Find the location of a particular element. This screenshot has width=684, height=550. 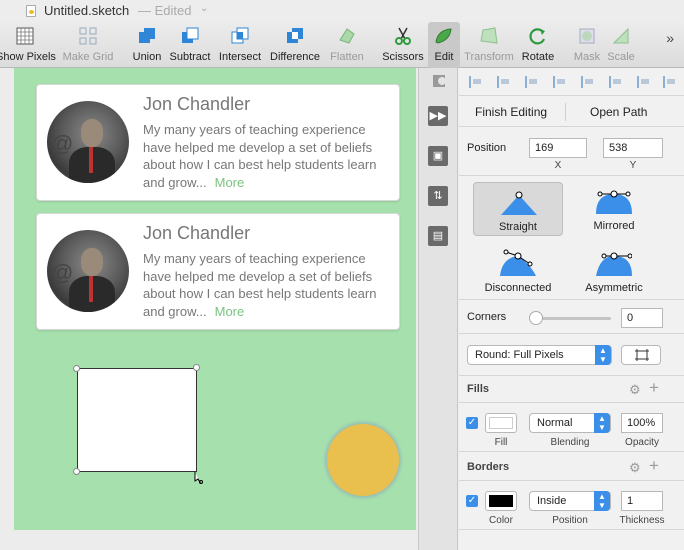

align-middle-icon is located at coordinates (588, 82).